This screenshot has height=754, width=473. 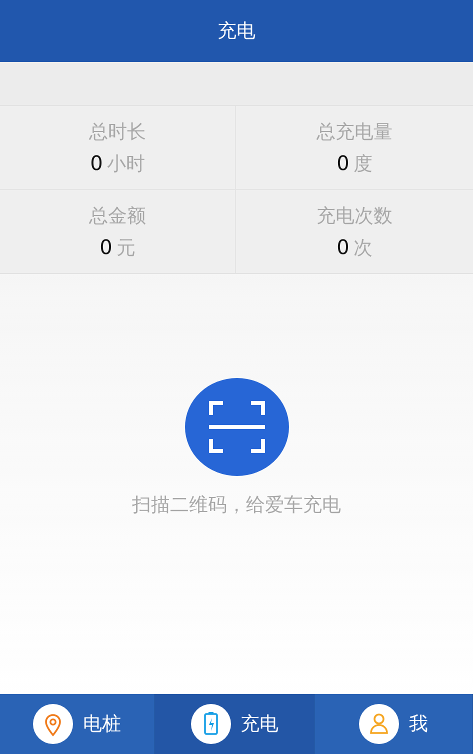 What do you see at coordinates (236, 505) in the screenshot?
I see `scan-caption: 扫描二维码，给爱车充电` at bounding box center [236, 505].